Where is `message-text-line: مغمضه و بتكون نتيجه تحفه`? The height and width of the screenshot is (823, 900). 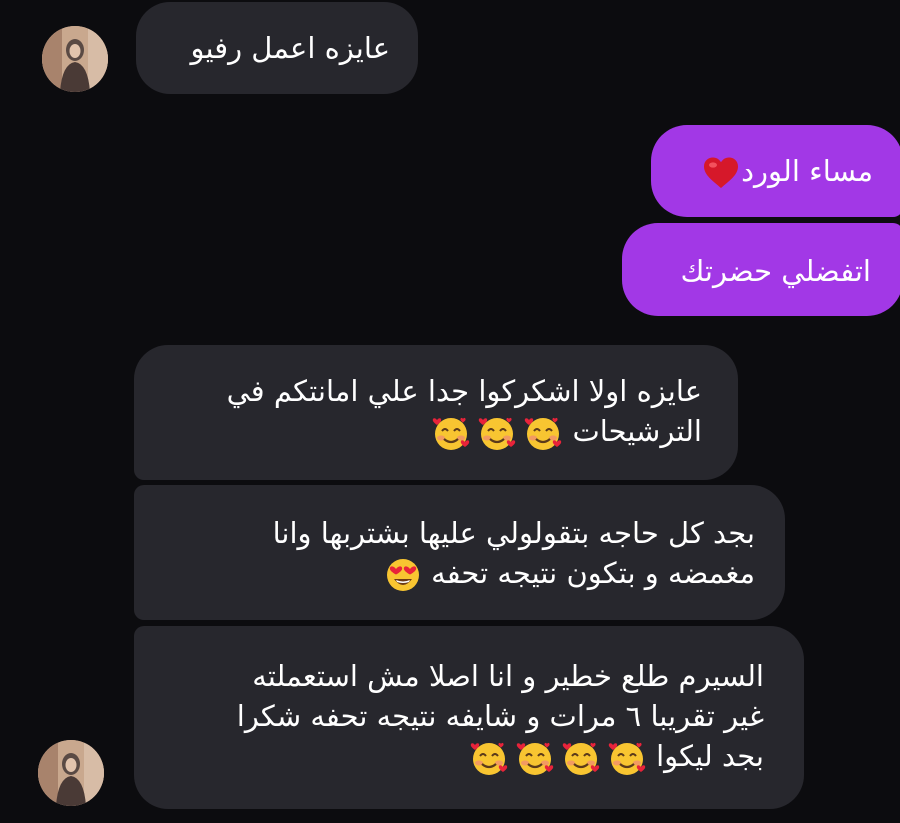
message-text-line: مغمضه و بتكون نتيجه تحفه is located at coordinates (456, 573).